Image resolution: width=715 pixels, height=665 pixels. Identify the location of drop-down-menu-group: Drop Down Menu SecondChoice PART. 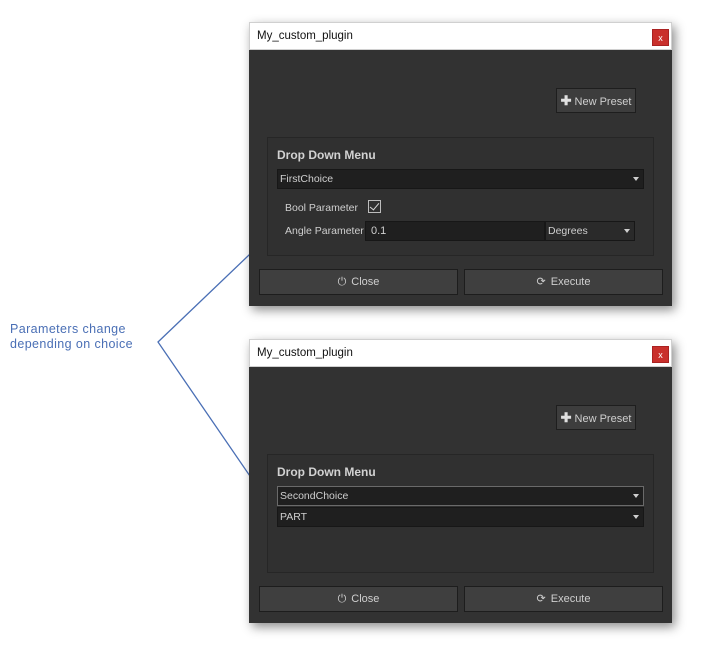
(460, 513).